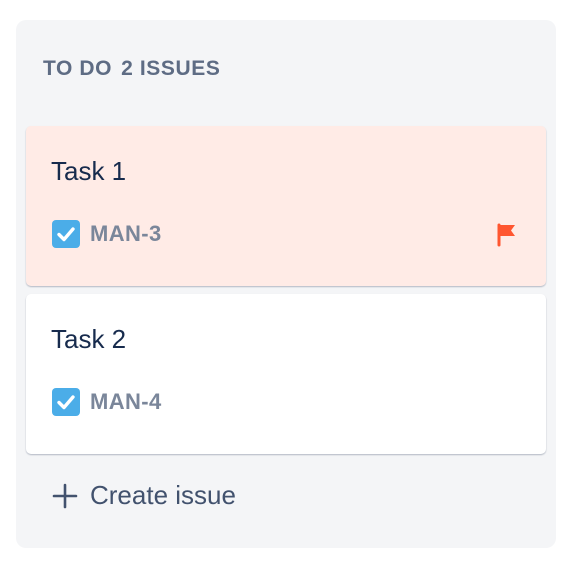  I want to click on card-title: Task 1, so click(89, 171).